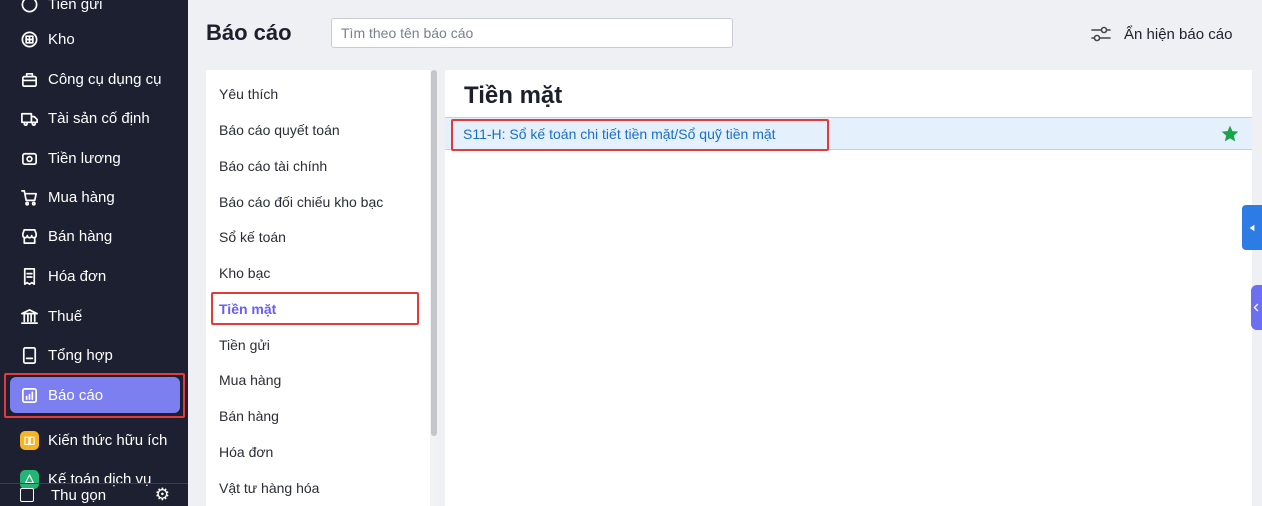  What do you see at coordinates (29, 118) in the screenshot?
I see `truck-icon` at bounding box center [29, 118].